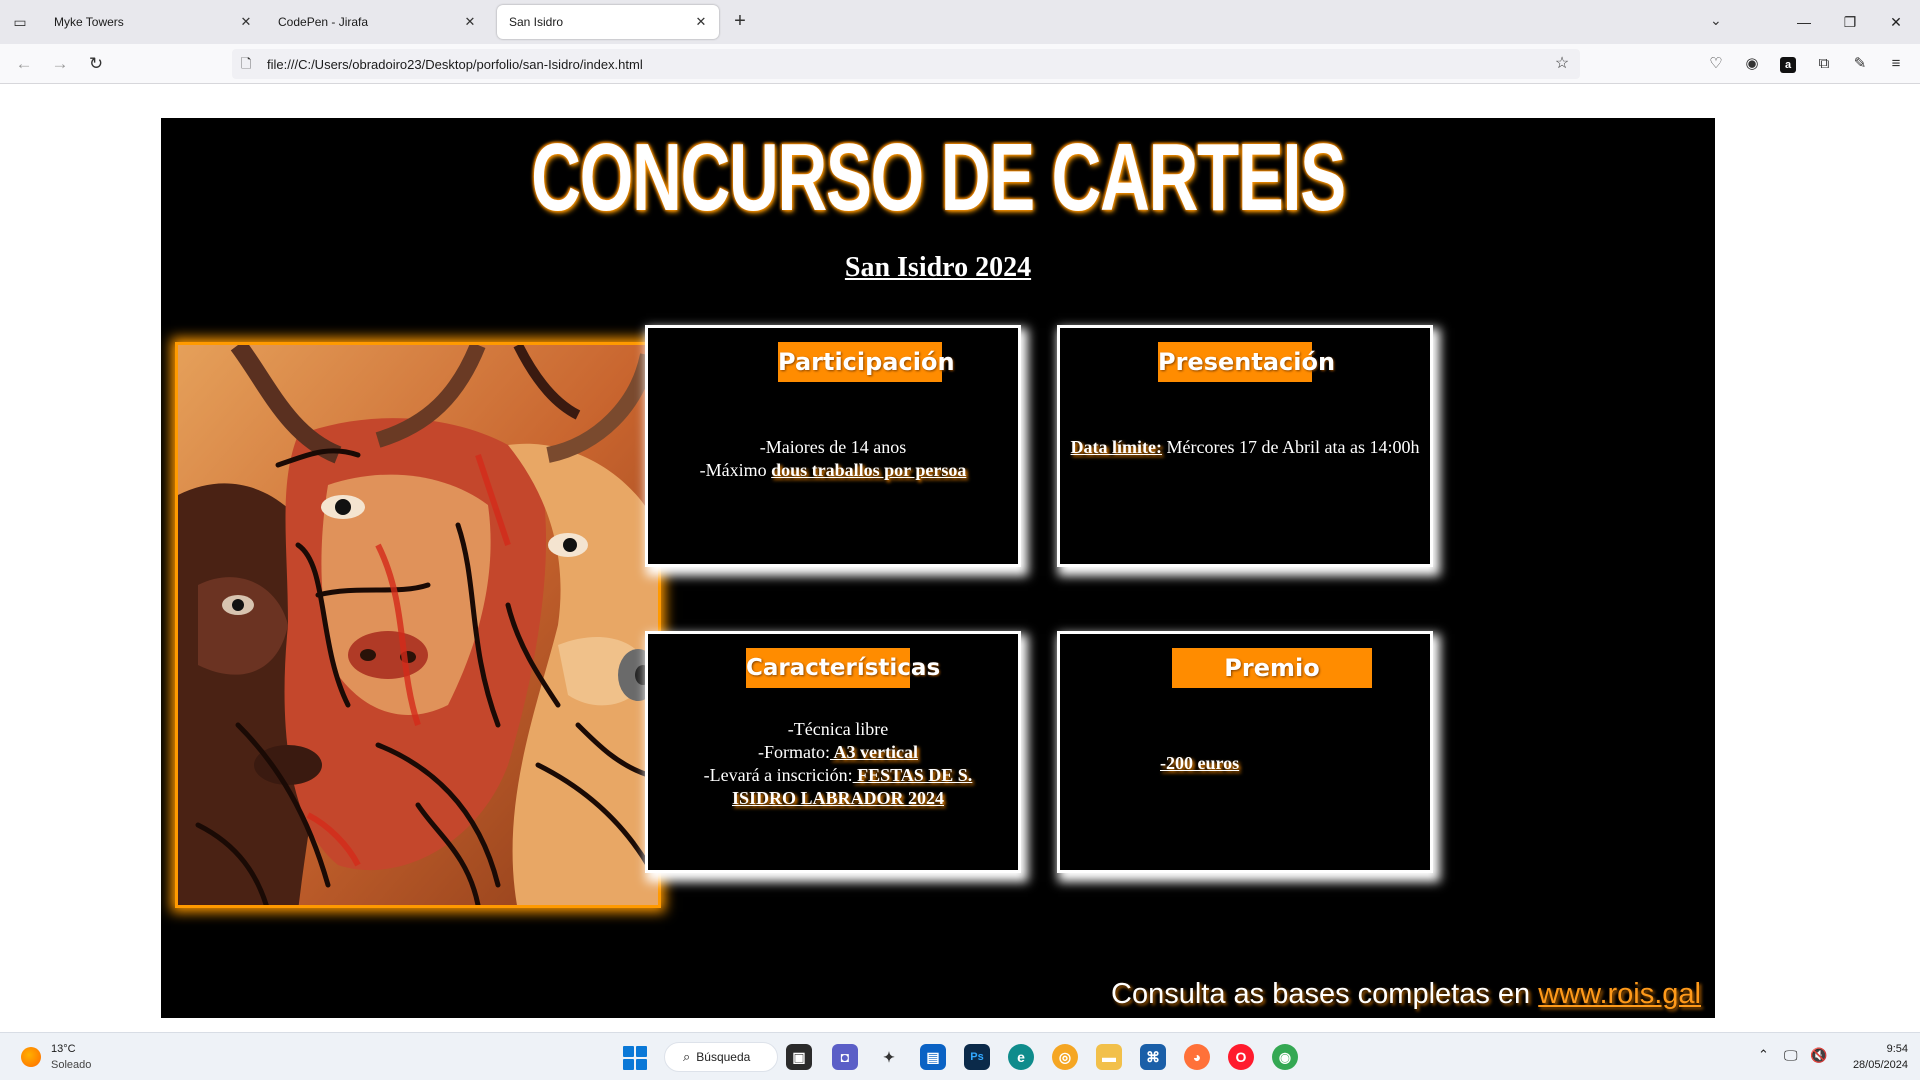  I want to click on page-title: CONCURSO DE CARTEIS, so click(938, 177).